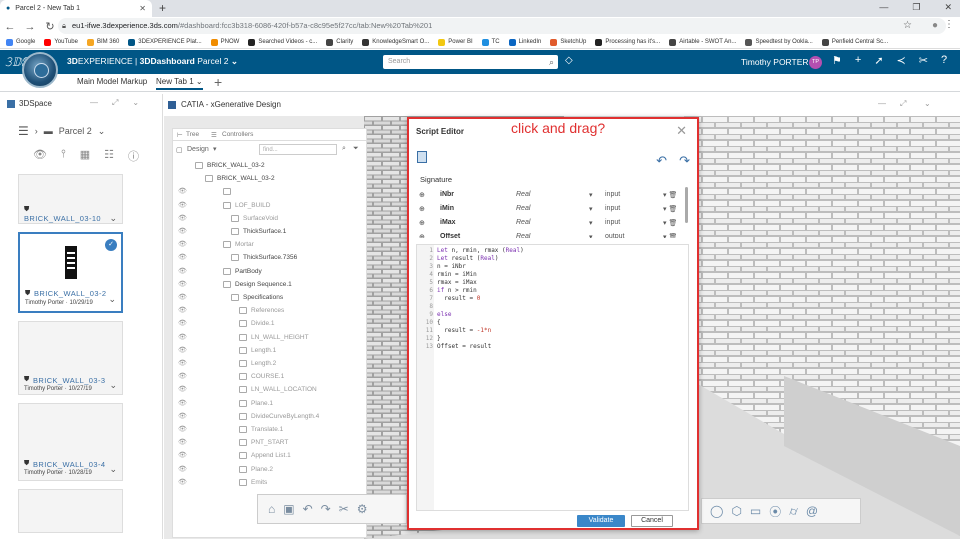 The image size is (960, 539). Describe the element at coordinates (112, 81) in the screenshot. I see `tab-main-model-markup: Main Model Markup` at that location.